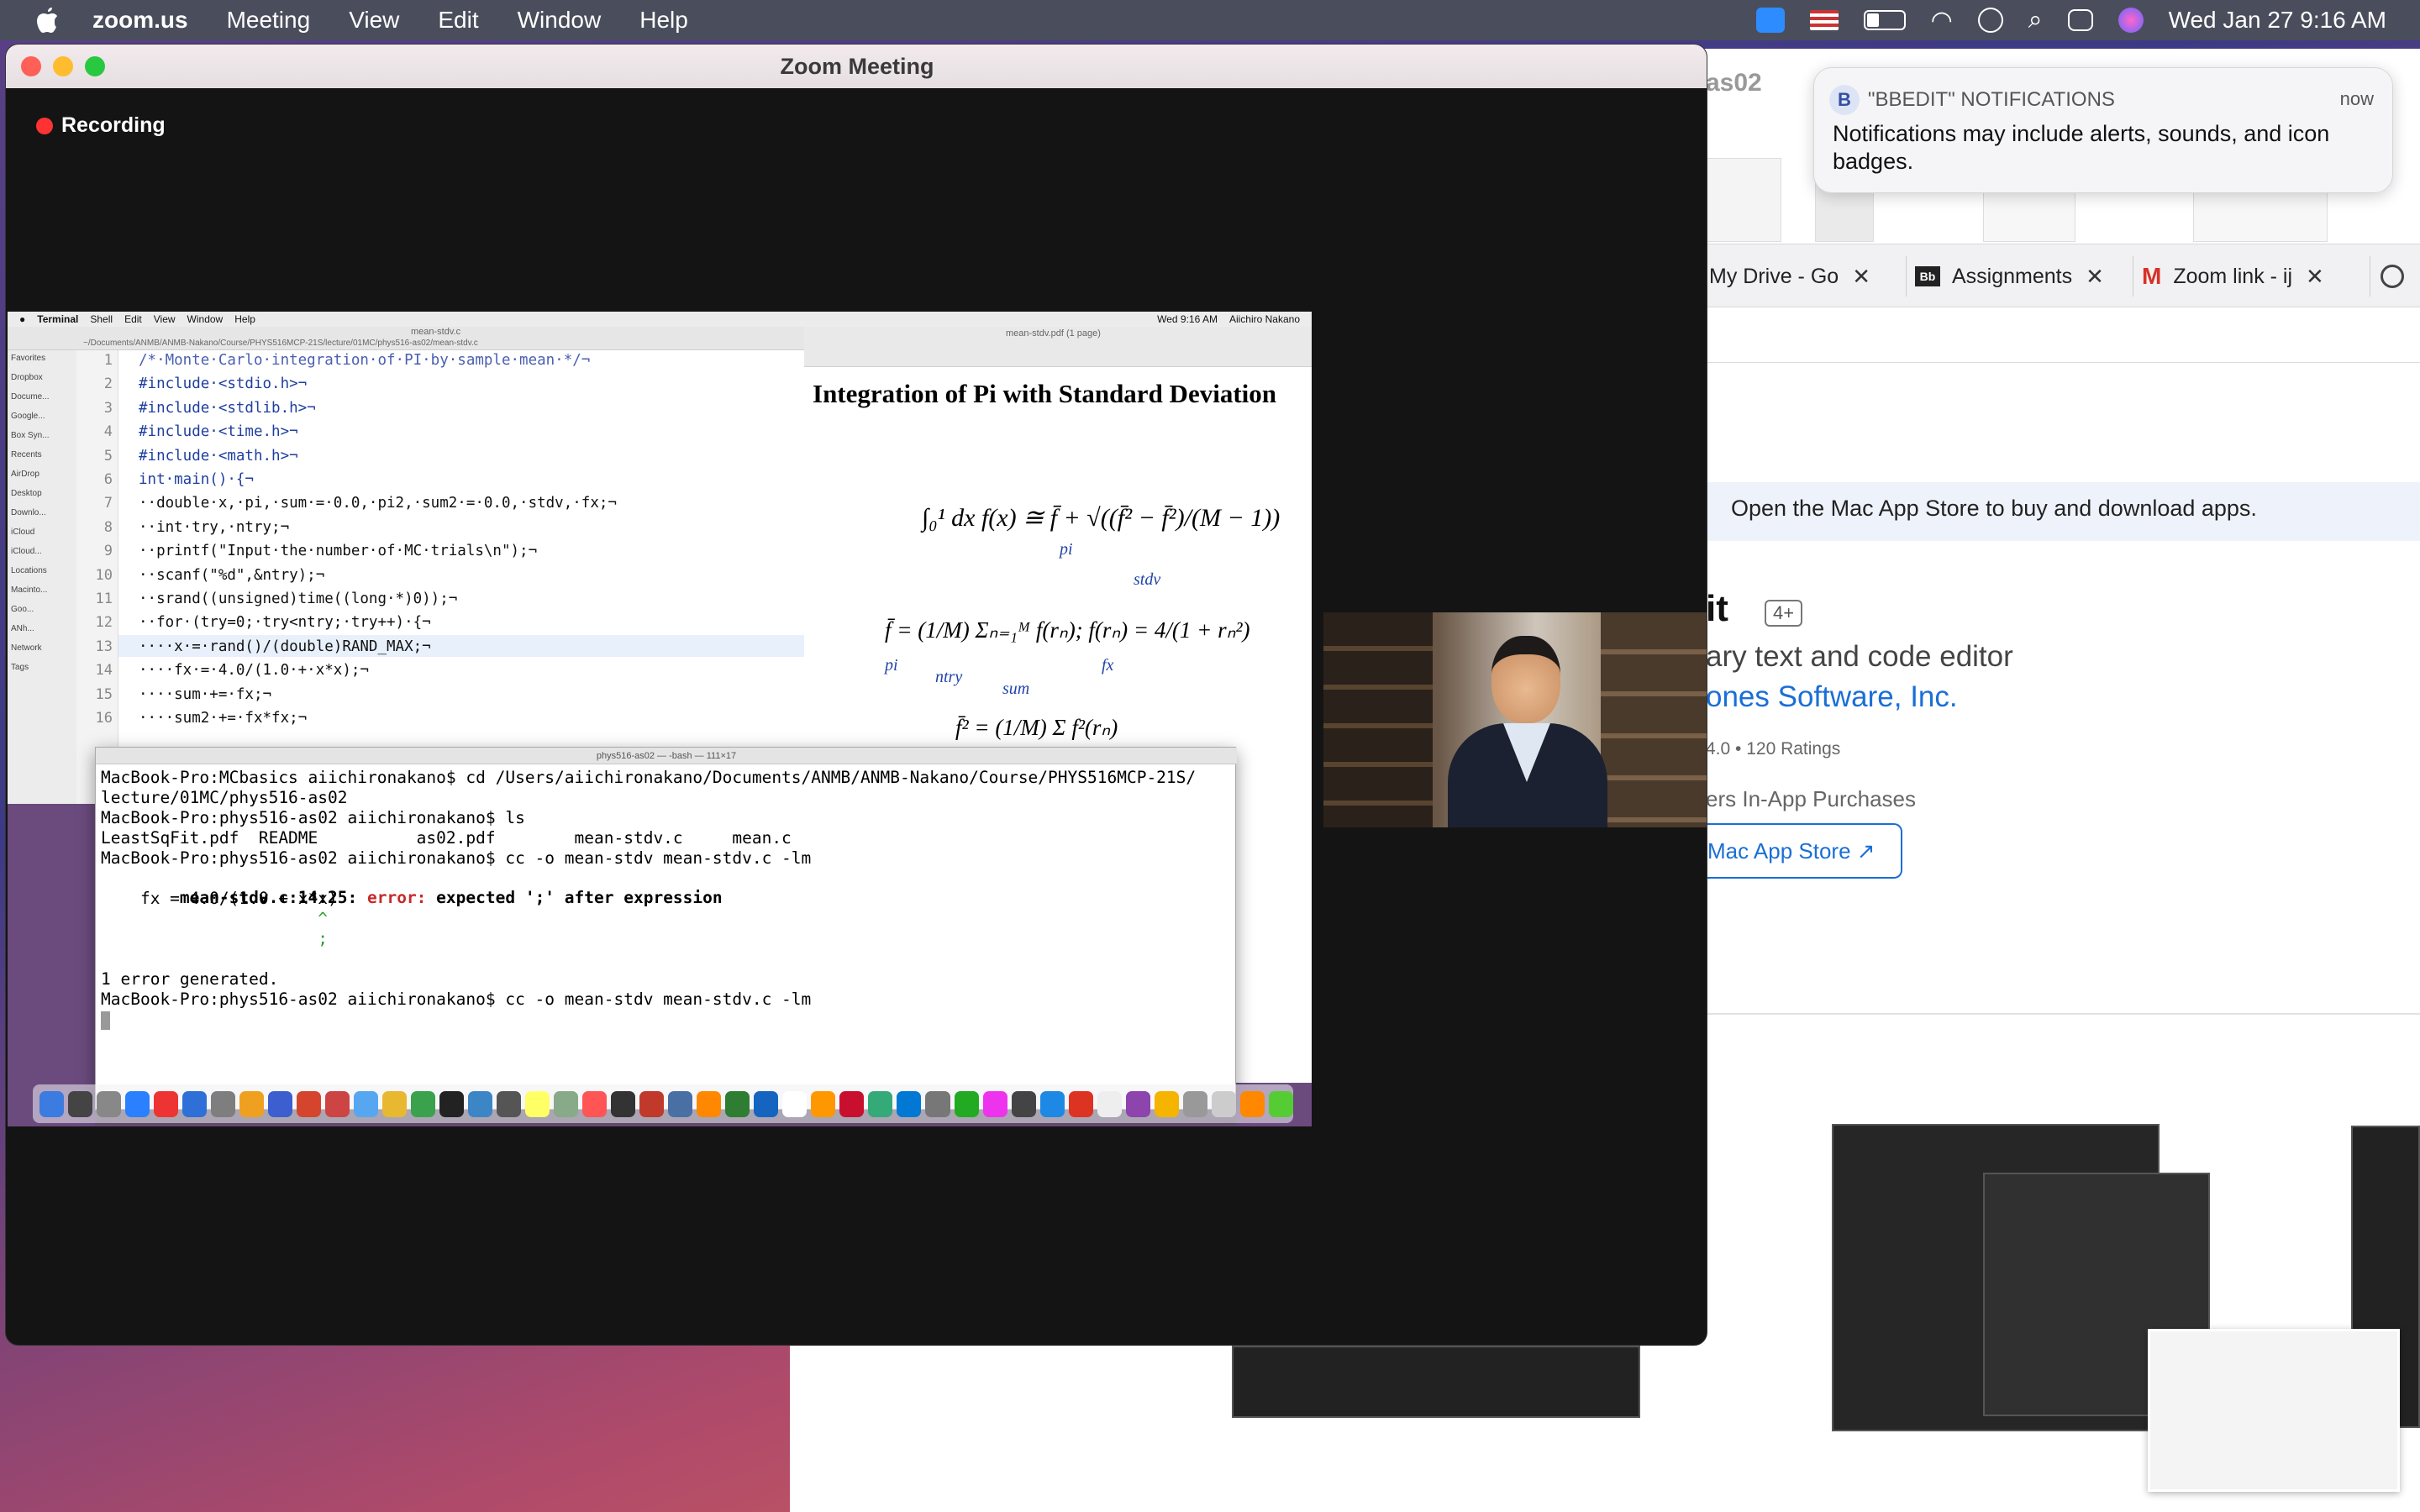 This screenshot has height=1512, width=2420. I want to click on menu-app-name: zoom.us, so click(140, 20).